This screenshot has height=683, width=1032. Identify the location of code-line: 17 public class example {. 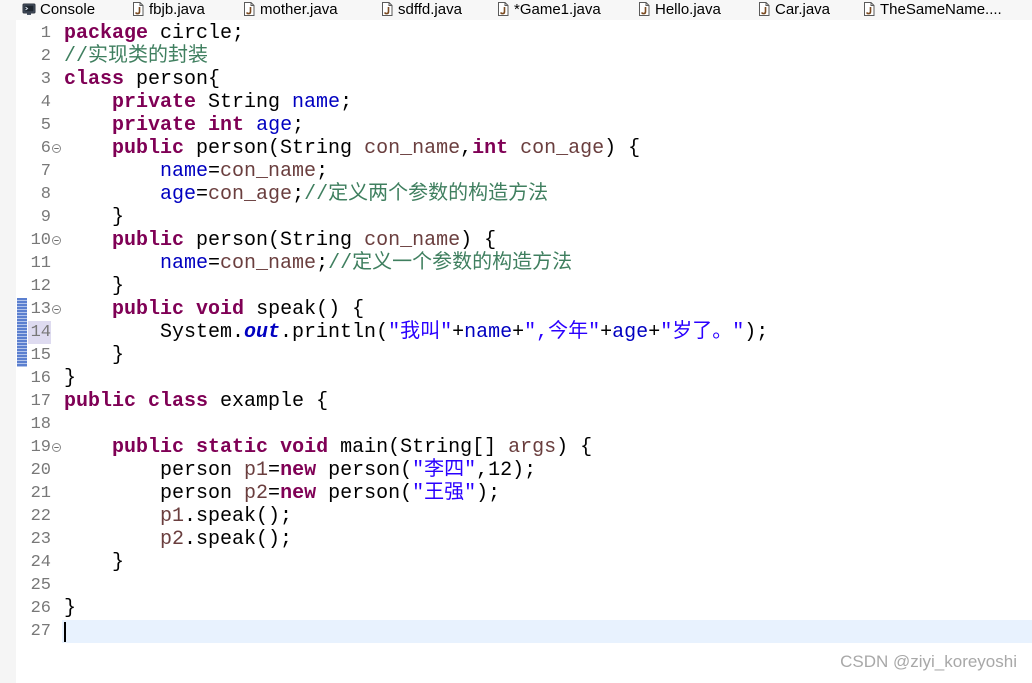
(516, 401).